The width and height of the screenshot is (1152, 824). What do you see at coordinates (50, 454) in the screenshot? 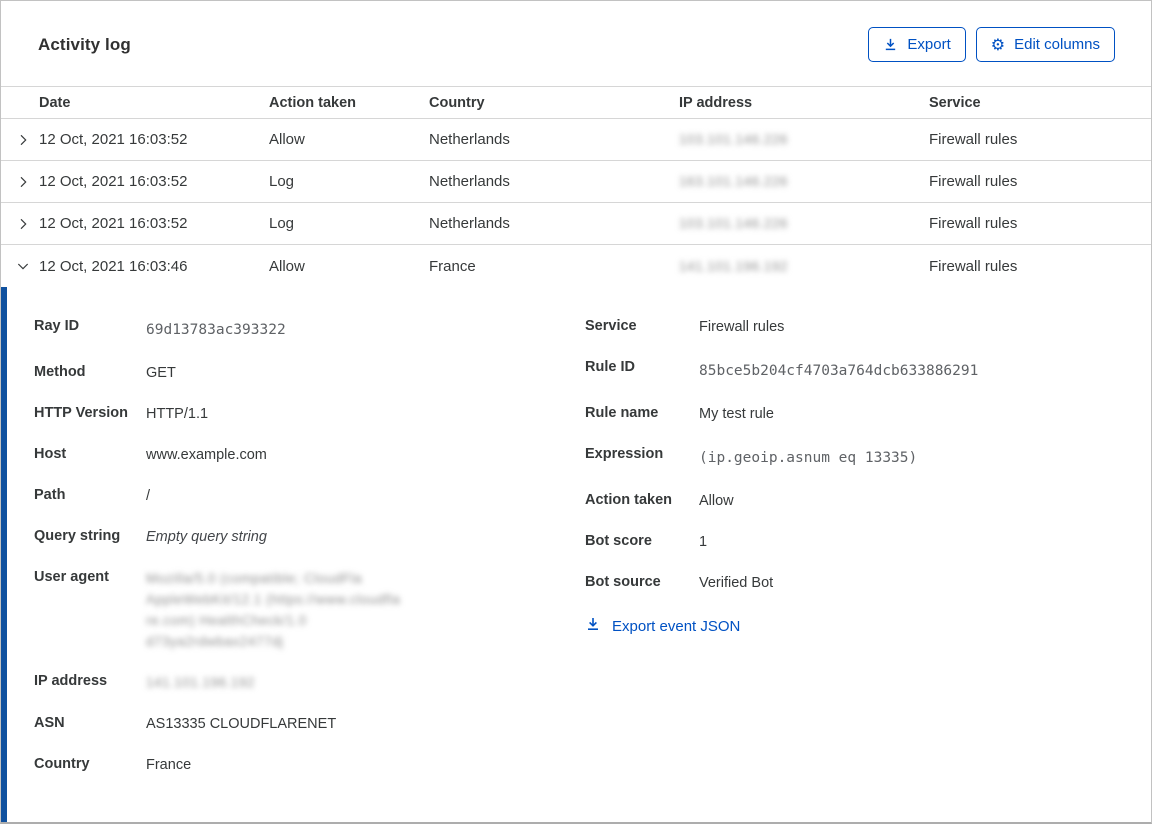
I see `detail-label: Host` at bounding box center [50, 454].